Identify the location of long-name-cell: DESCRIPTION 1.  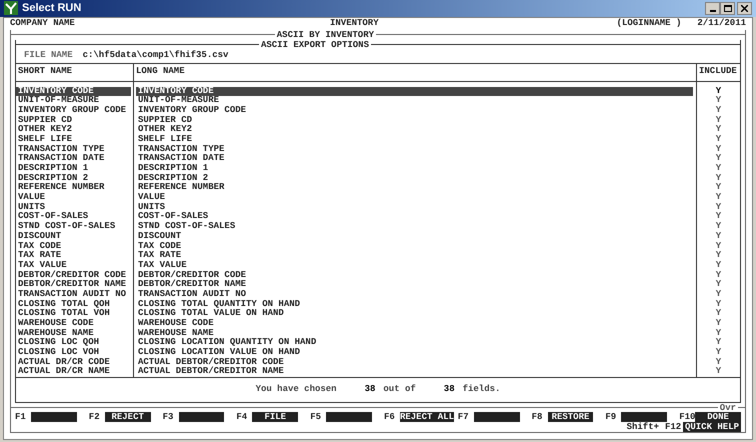
(414, 169).